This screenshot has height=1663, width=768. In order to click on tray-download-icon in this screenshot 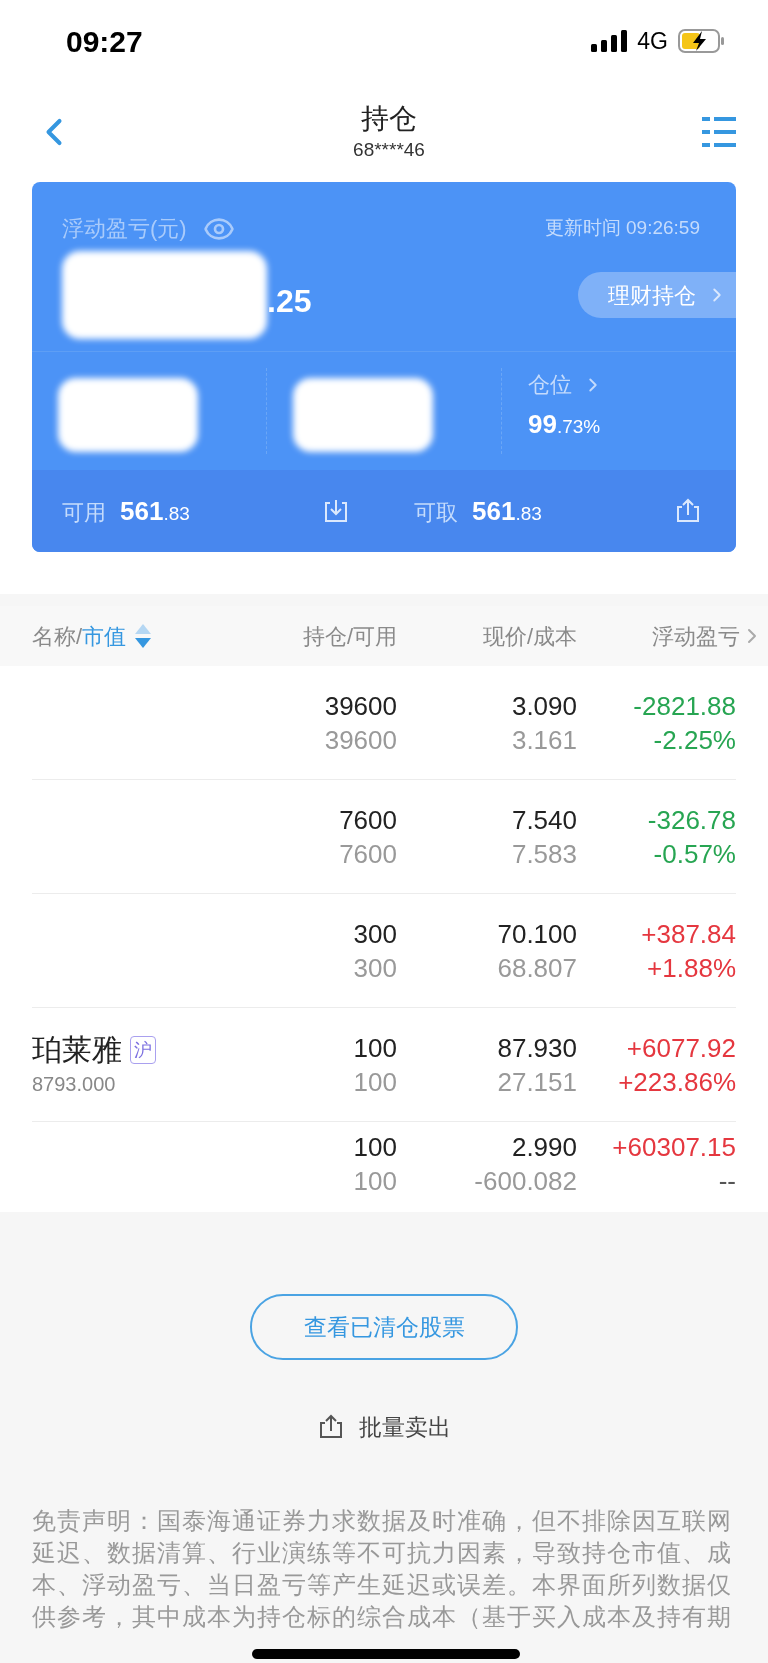, I will do `click(336, 511)`.